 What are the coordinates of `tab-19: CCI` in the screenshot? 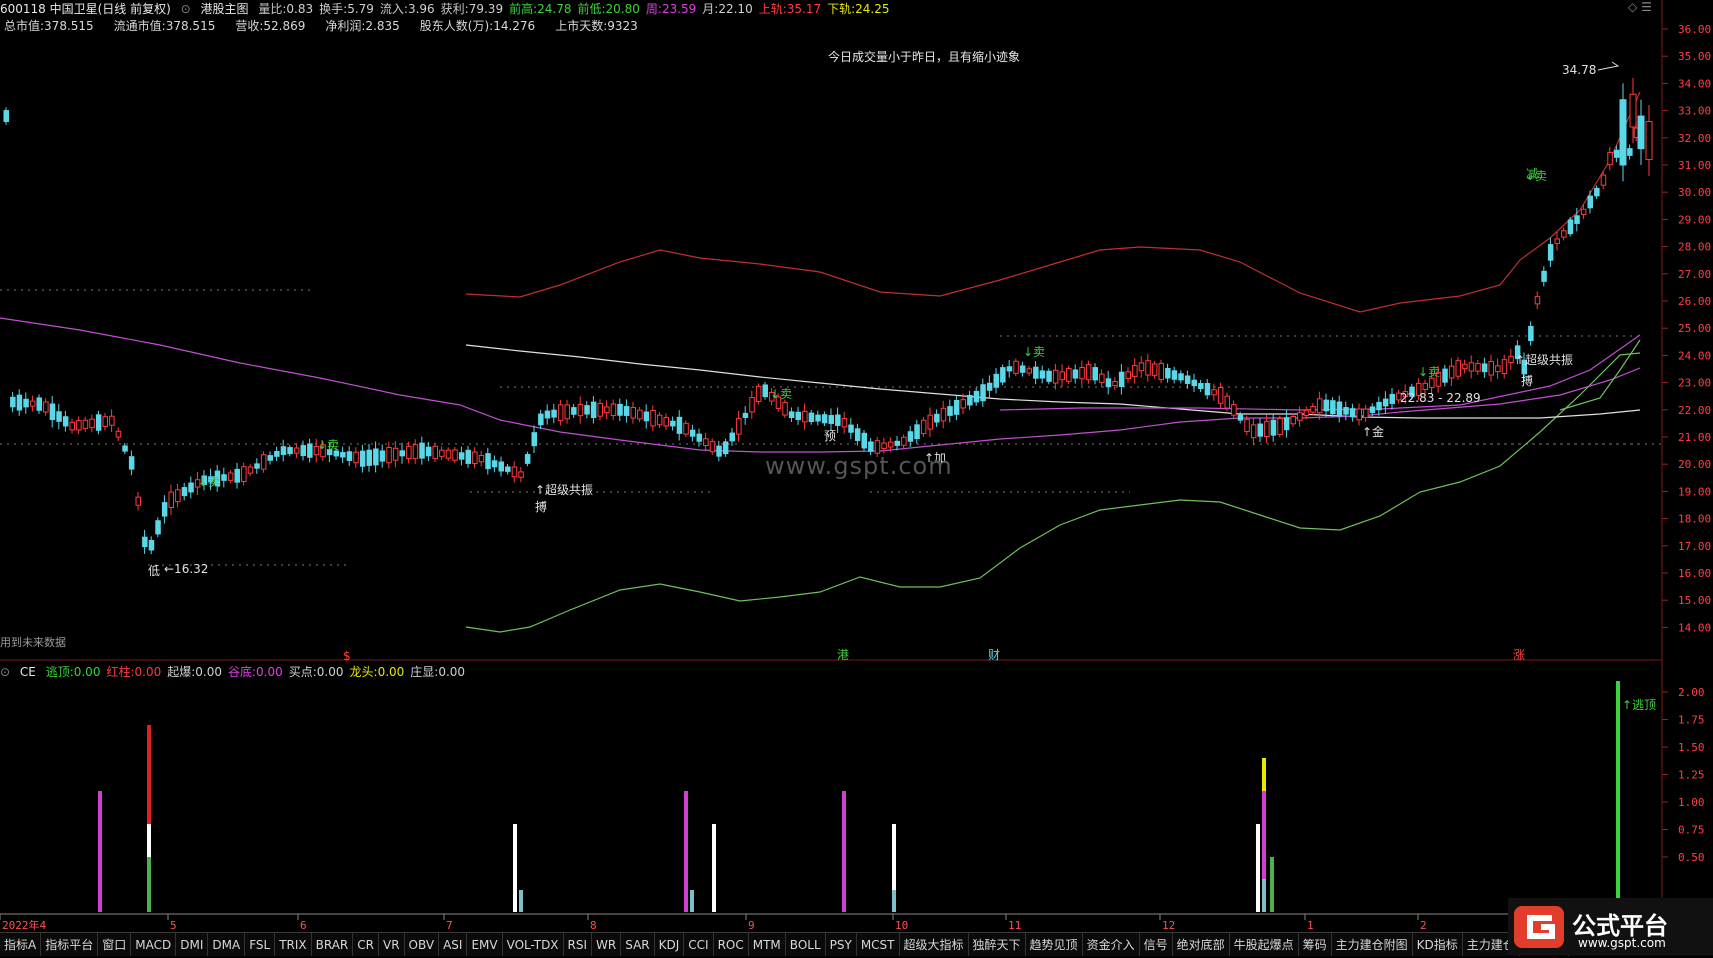 It's located at (699, 944).